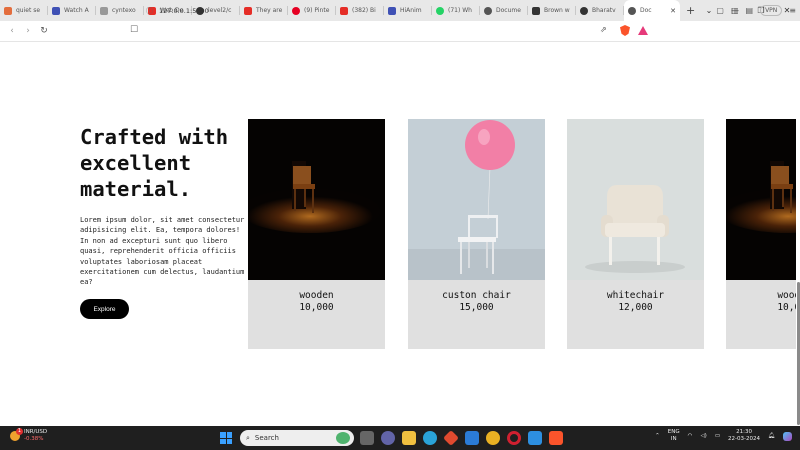  I want to click on chat-icon: ▢, so click(720, 10).